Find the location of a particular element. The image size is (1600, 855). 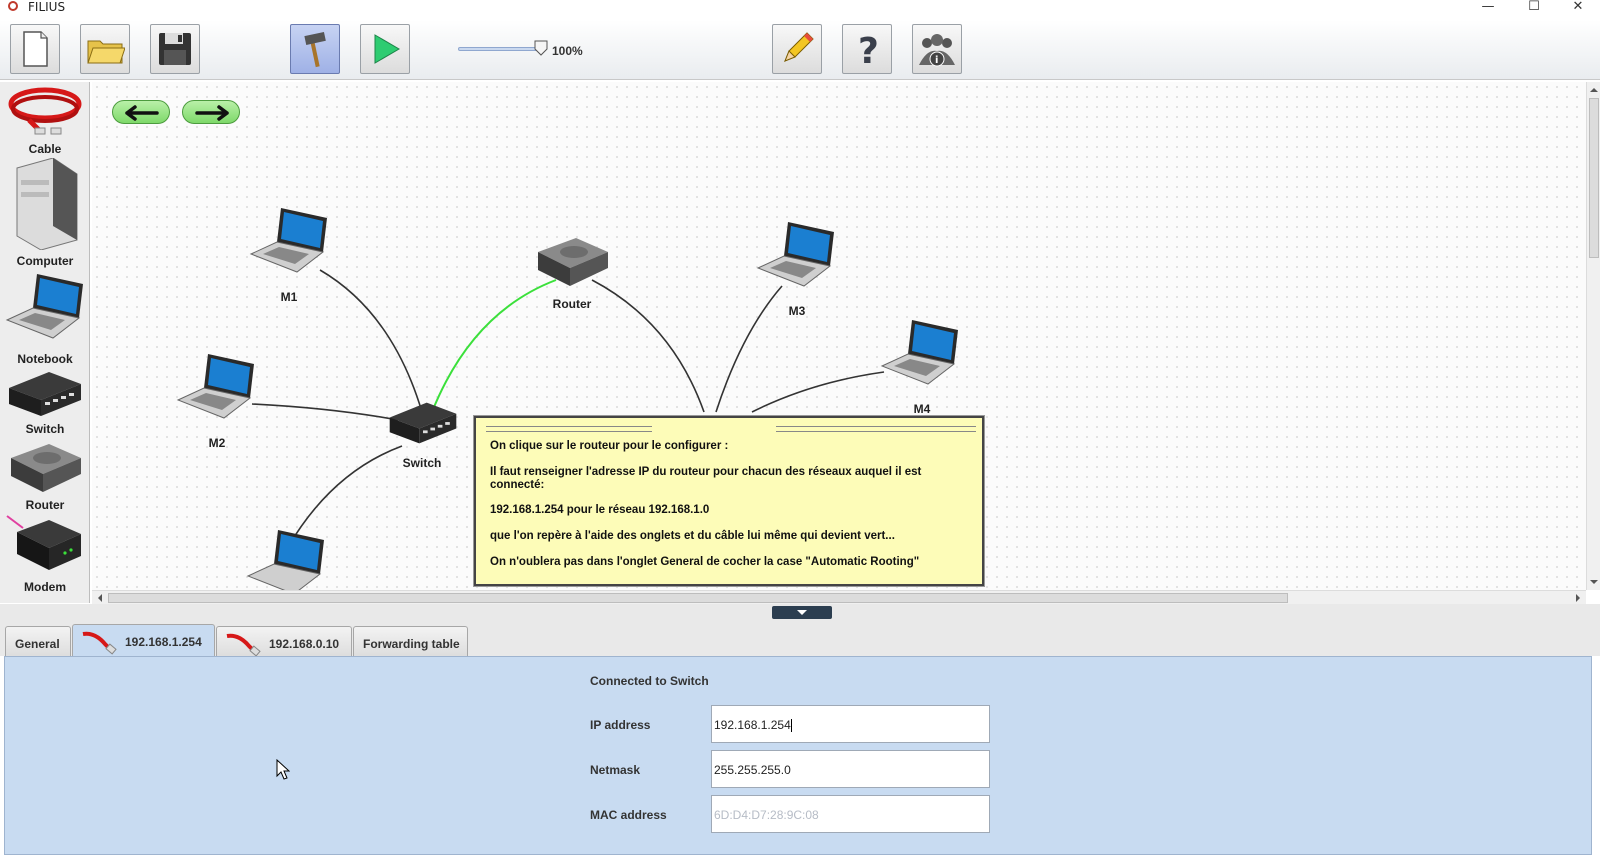

horizontal-scroll-thumb is located at coordinates (698, 598).